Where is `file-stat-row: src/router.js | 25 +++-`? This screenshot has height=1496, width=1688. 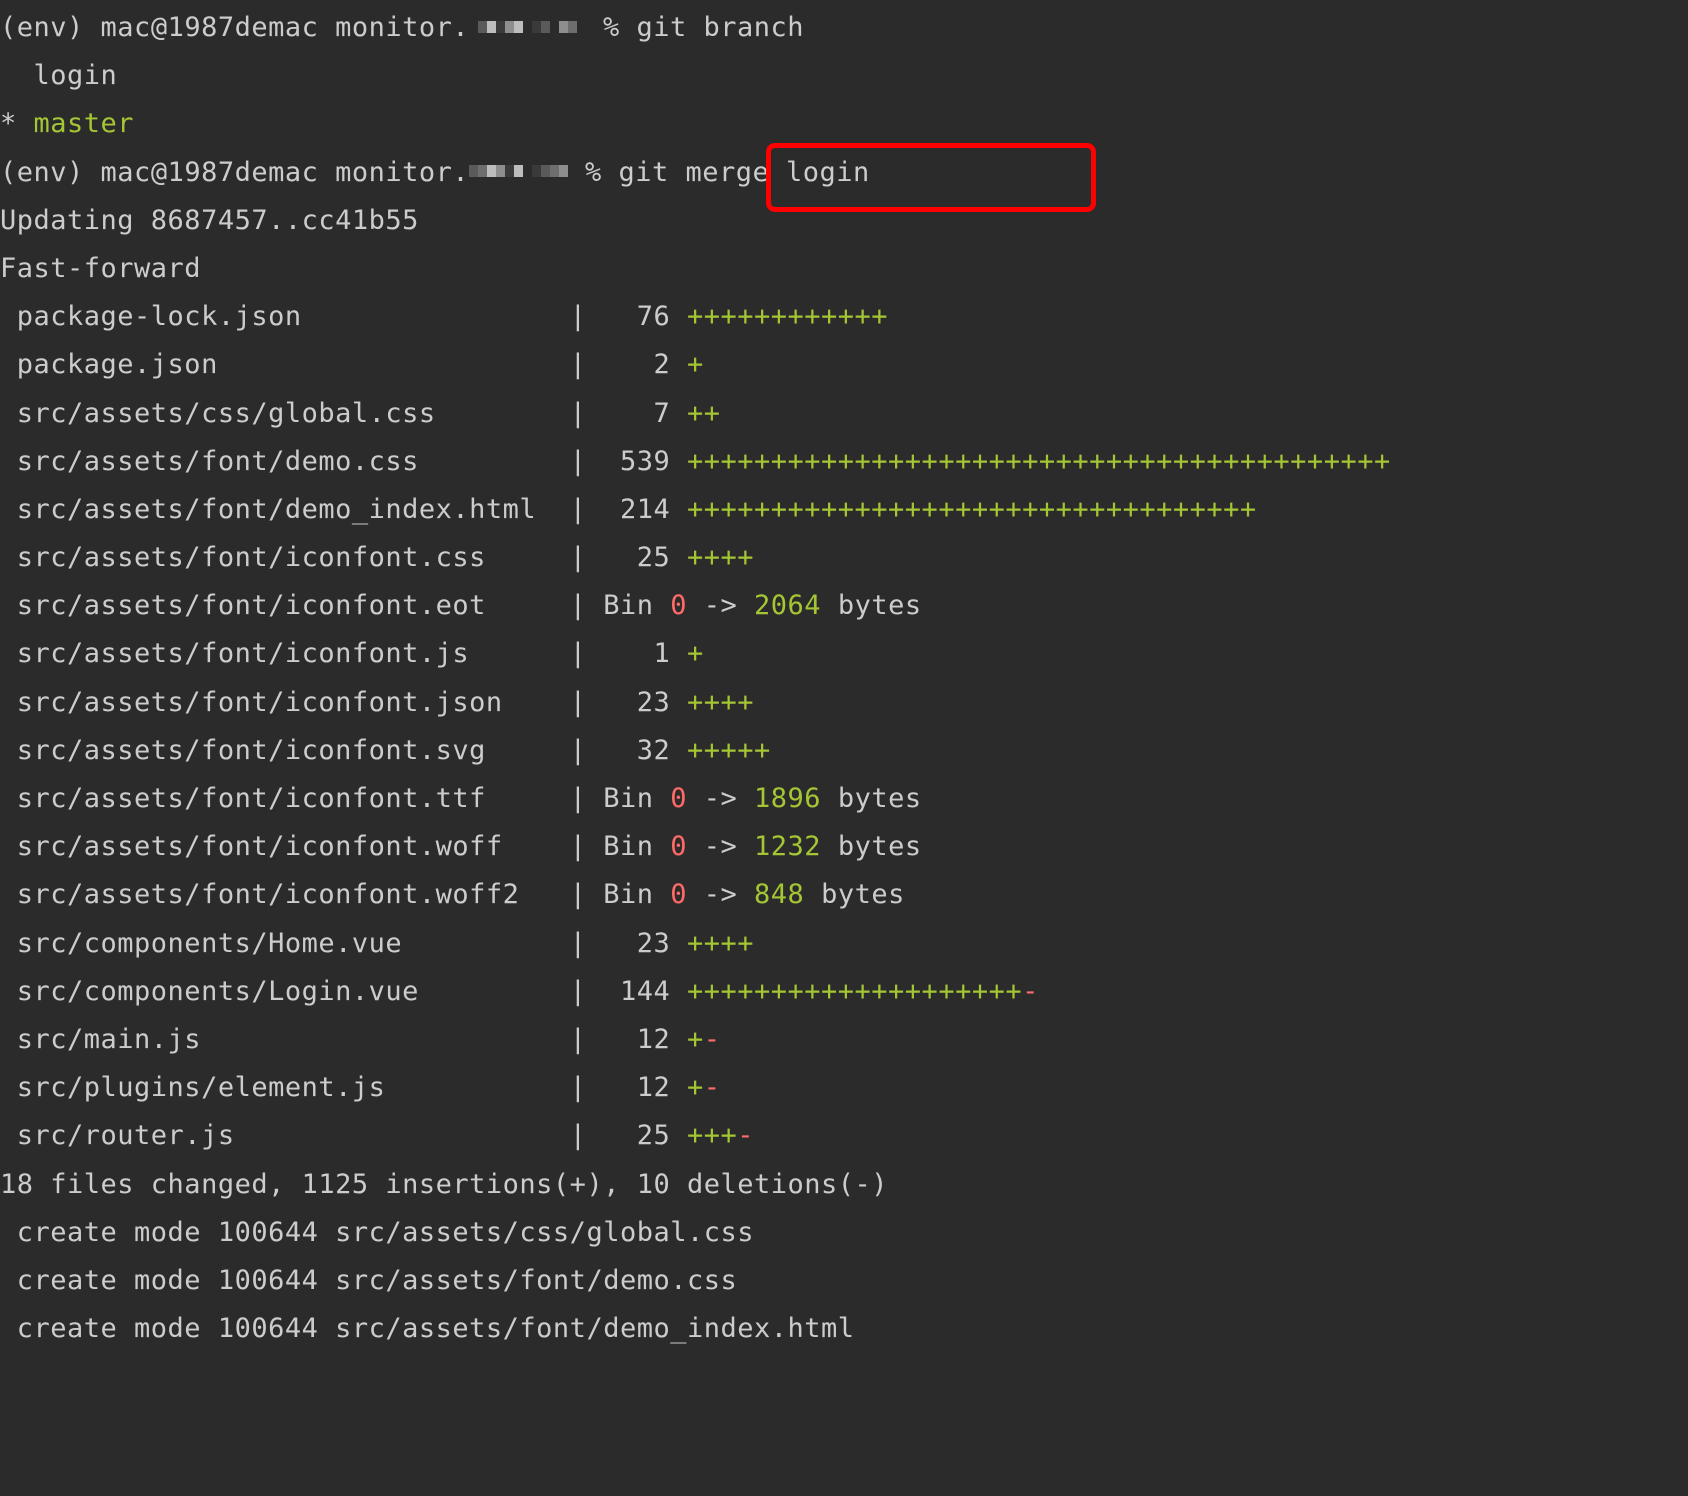
file-stat-row: src/router.js | 25 +++- is located at coordinates (844, 1136).